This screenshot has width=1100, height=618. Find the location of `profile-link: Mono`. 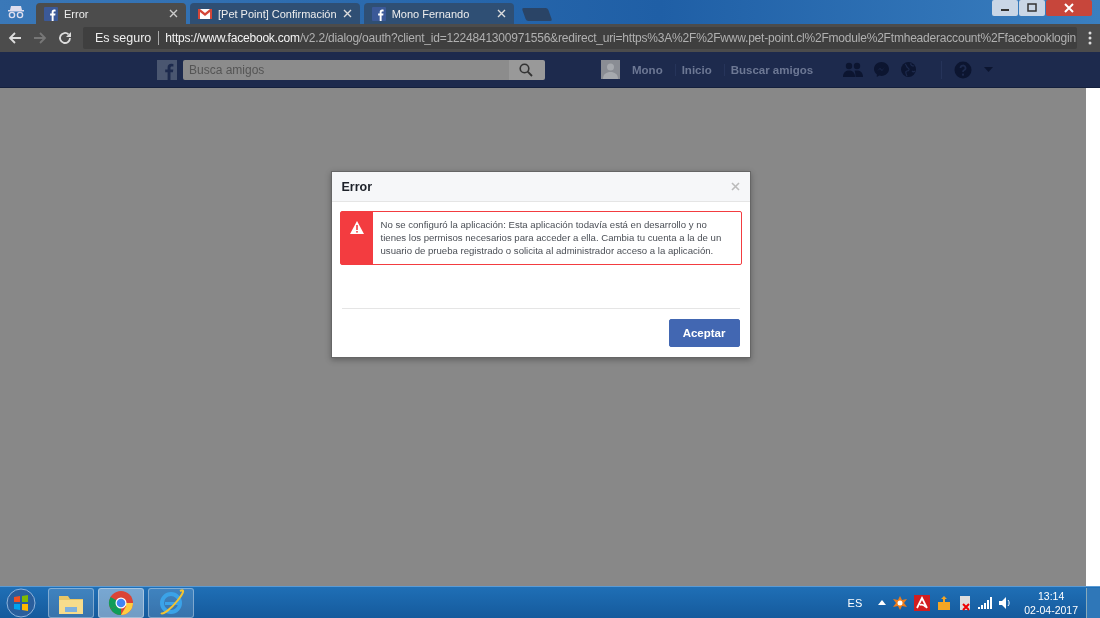

profile-link: Mono is located at coordinates (647, 69).